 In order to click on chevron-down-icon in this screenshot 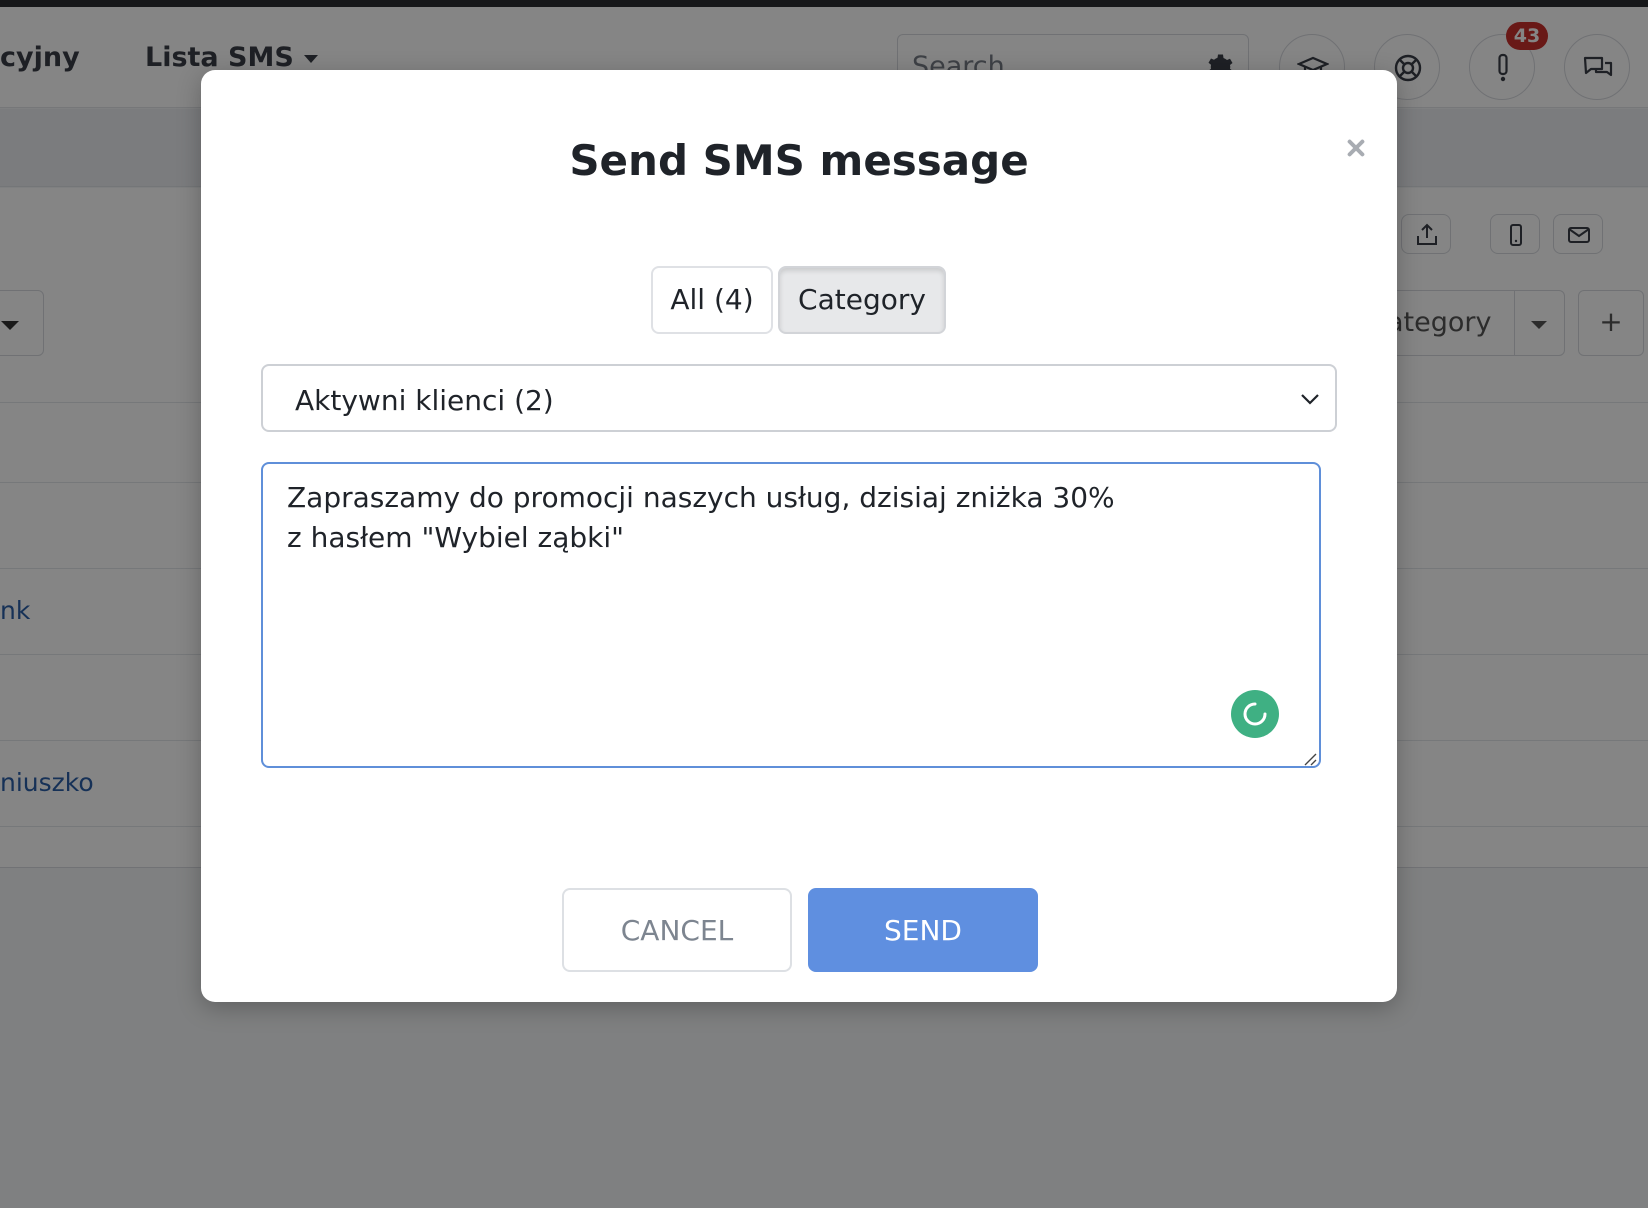, I will do `click(1310, 399)`.